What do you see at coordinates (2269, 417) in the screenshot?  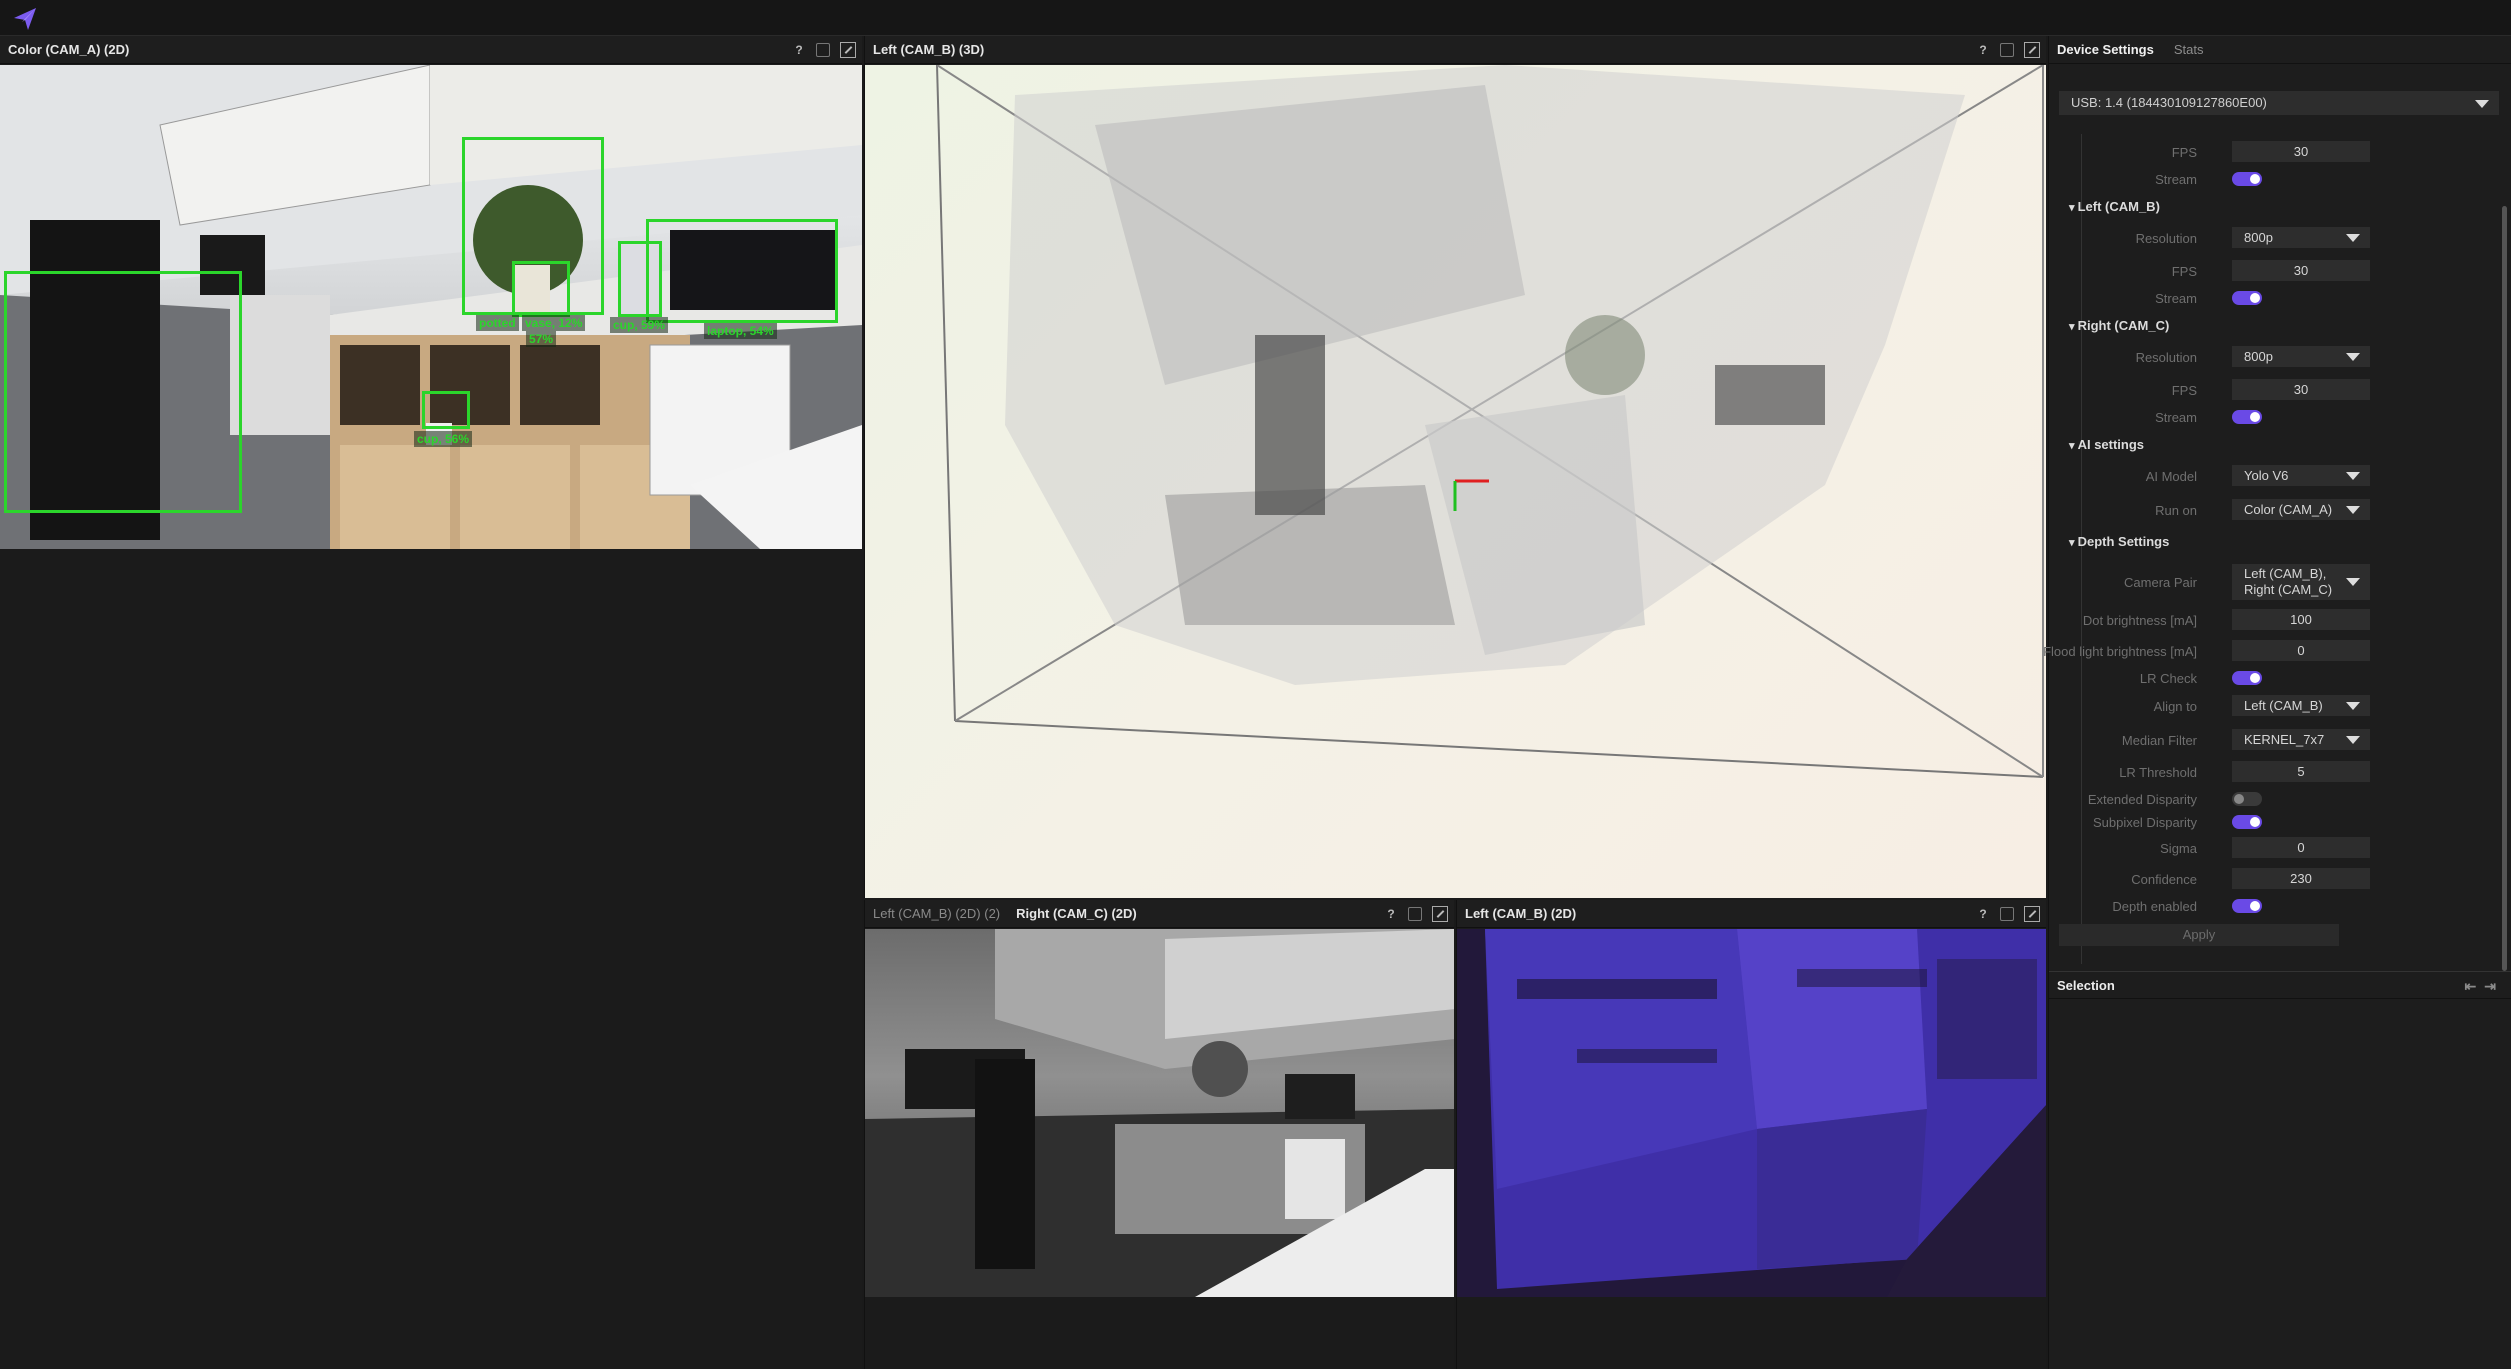 I see `right-stream-row: Stream` at bounding box center [2269, 417].